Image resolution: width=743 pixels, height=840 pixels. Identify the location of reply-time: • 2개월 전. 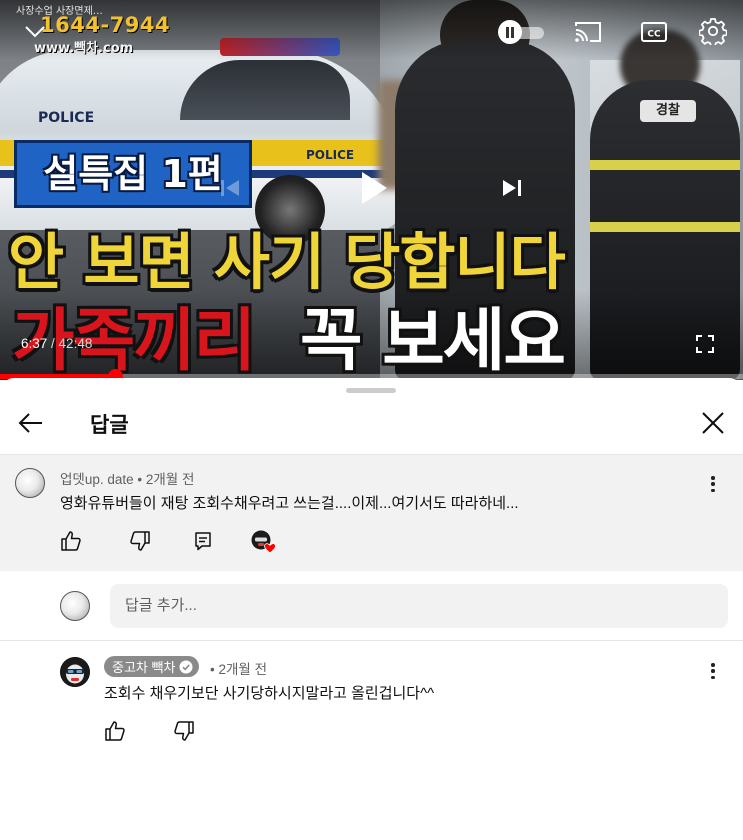
(238, 669).